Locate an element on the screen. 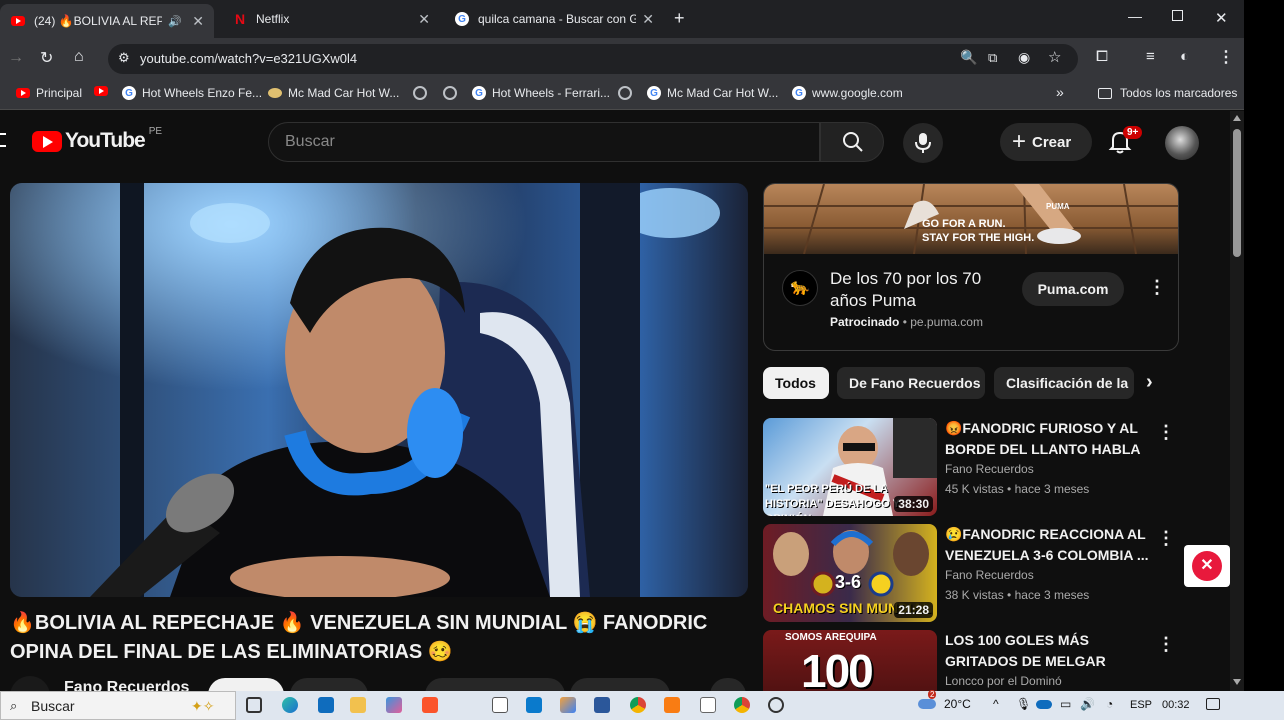 This screenshot has height=720, width=1284. vscode-icon is located at coordinates (534, 705).